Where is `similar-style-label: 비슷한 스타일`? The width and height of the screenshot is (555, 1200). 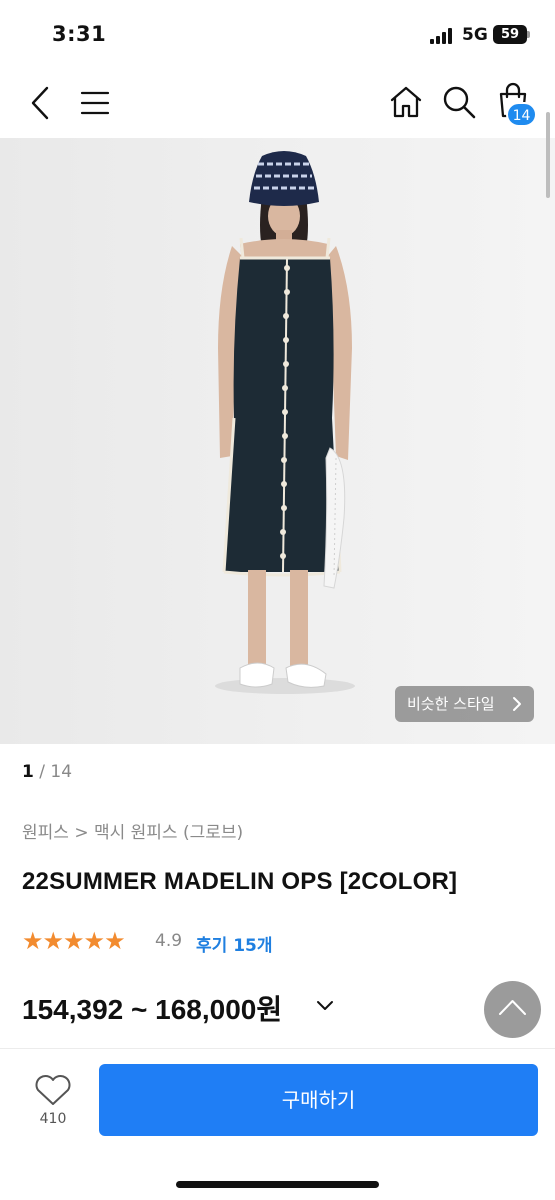 similar-style-label: 비슷한 스타일 is located at coordinates (451, 704).